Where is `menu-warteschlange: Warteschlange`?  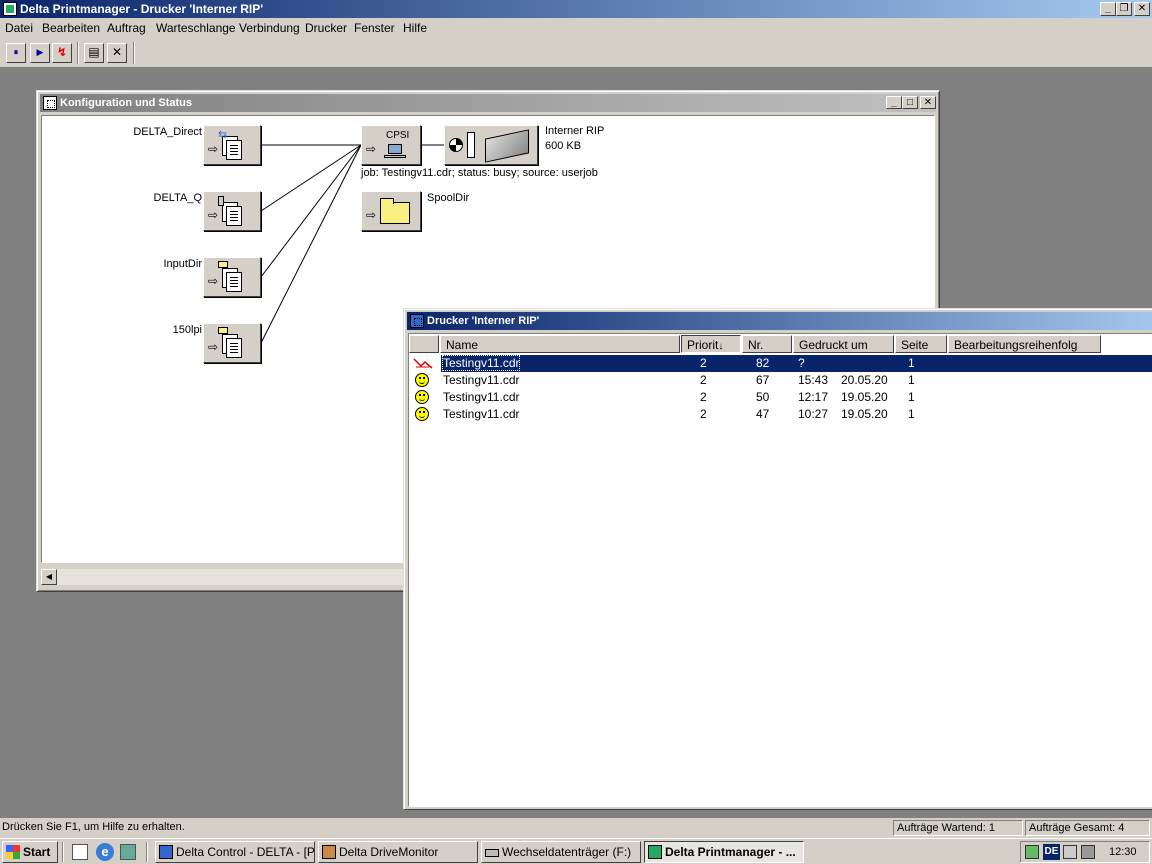 menu-warteschlange: Warteschlange is located at coordinates (196, 28).